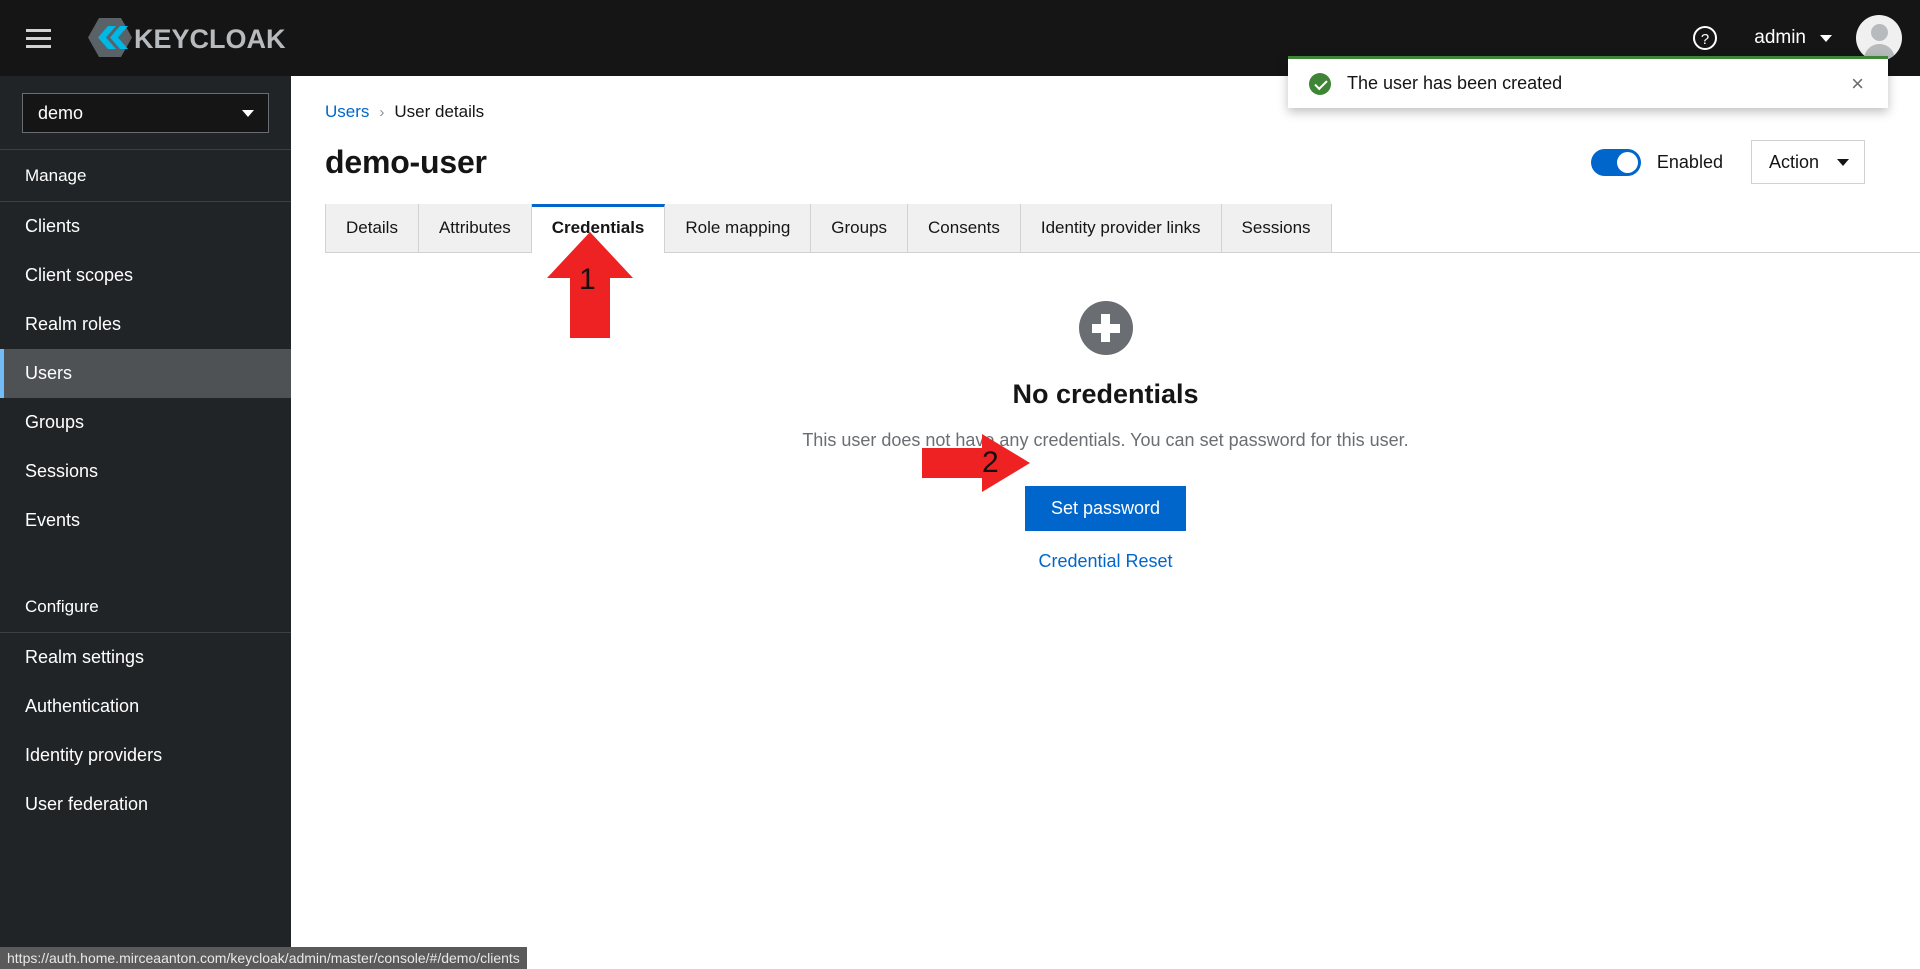 The height and width of the screenshot is (969, 1920). Describe the element at coordinates (976, 465) in the screenshot. I see `annotation-arrow-2: 2` at that location.